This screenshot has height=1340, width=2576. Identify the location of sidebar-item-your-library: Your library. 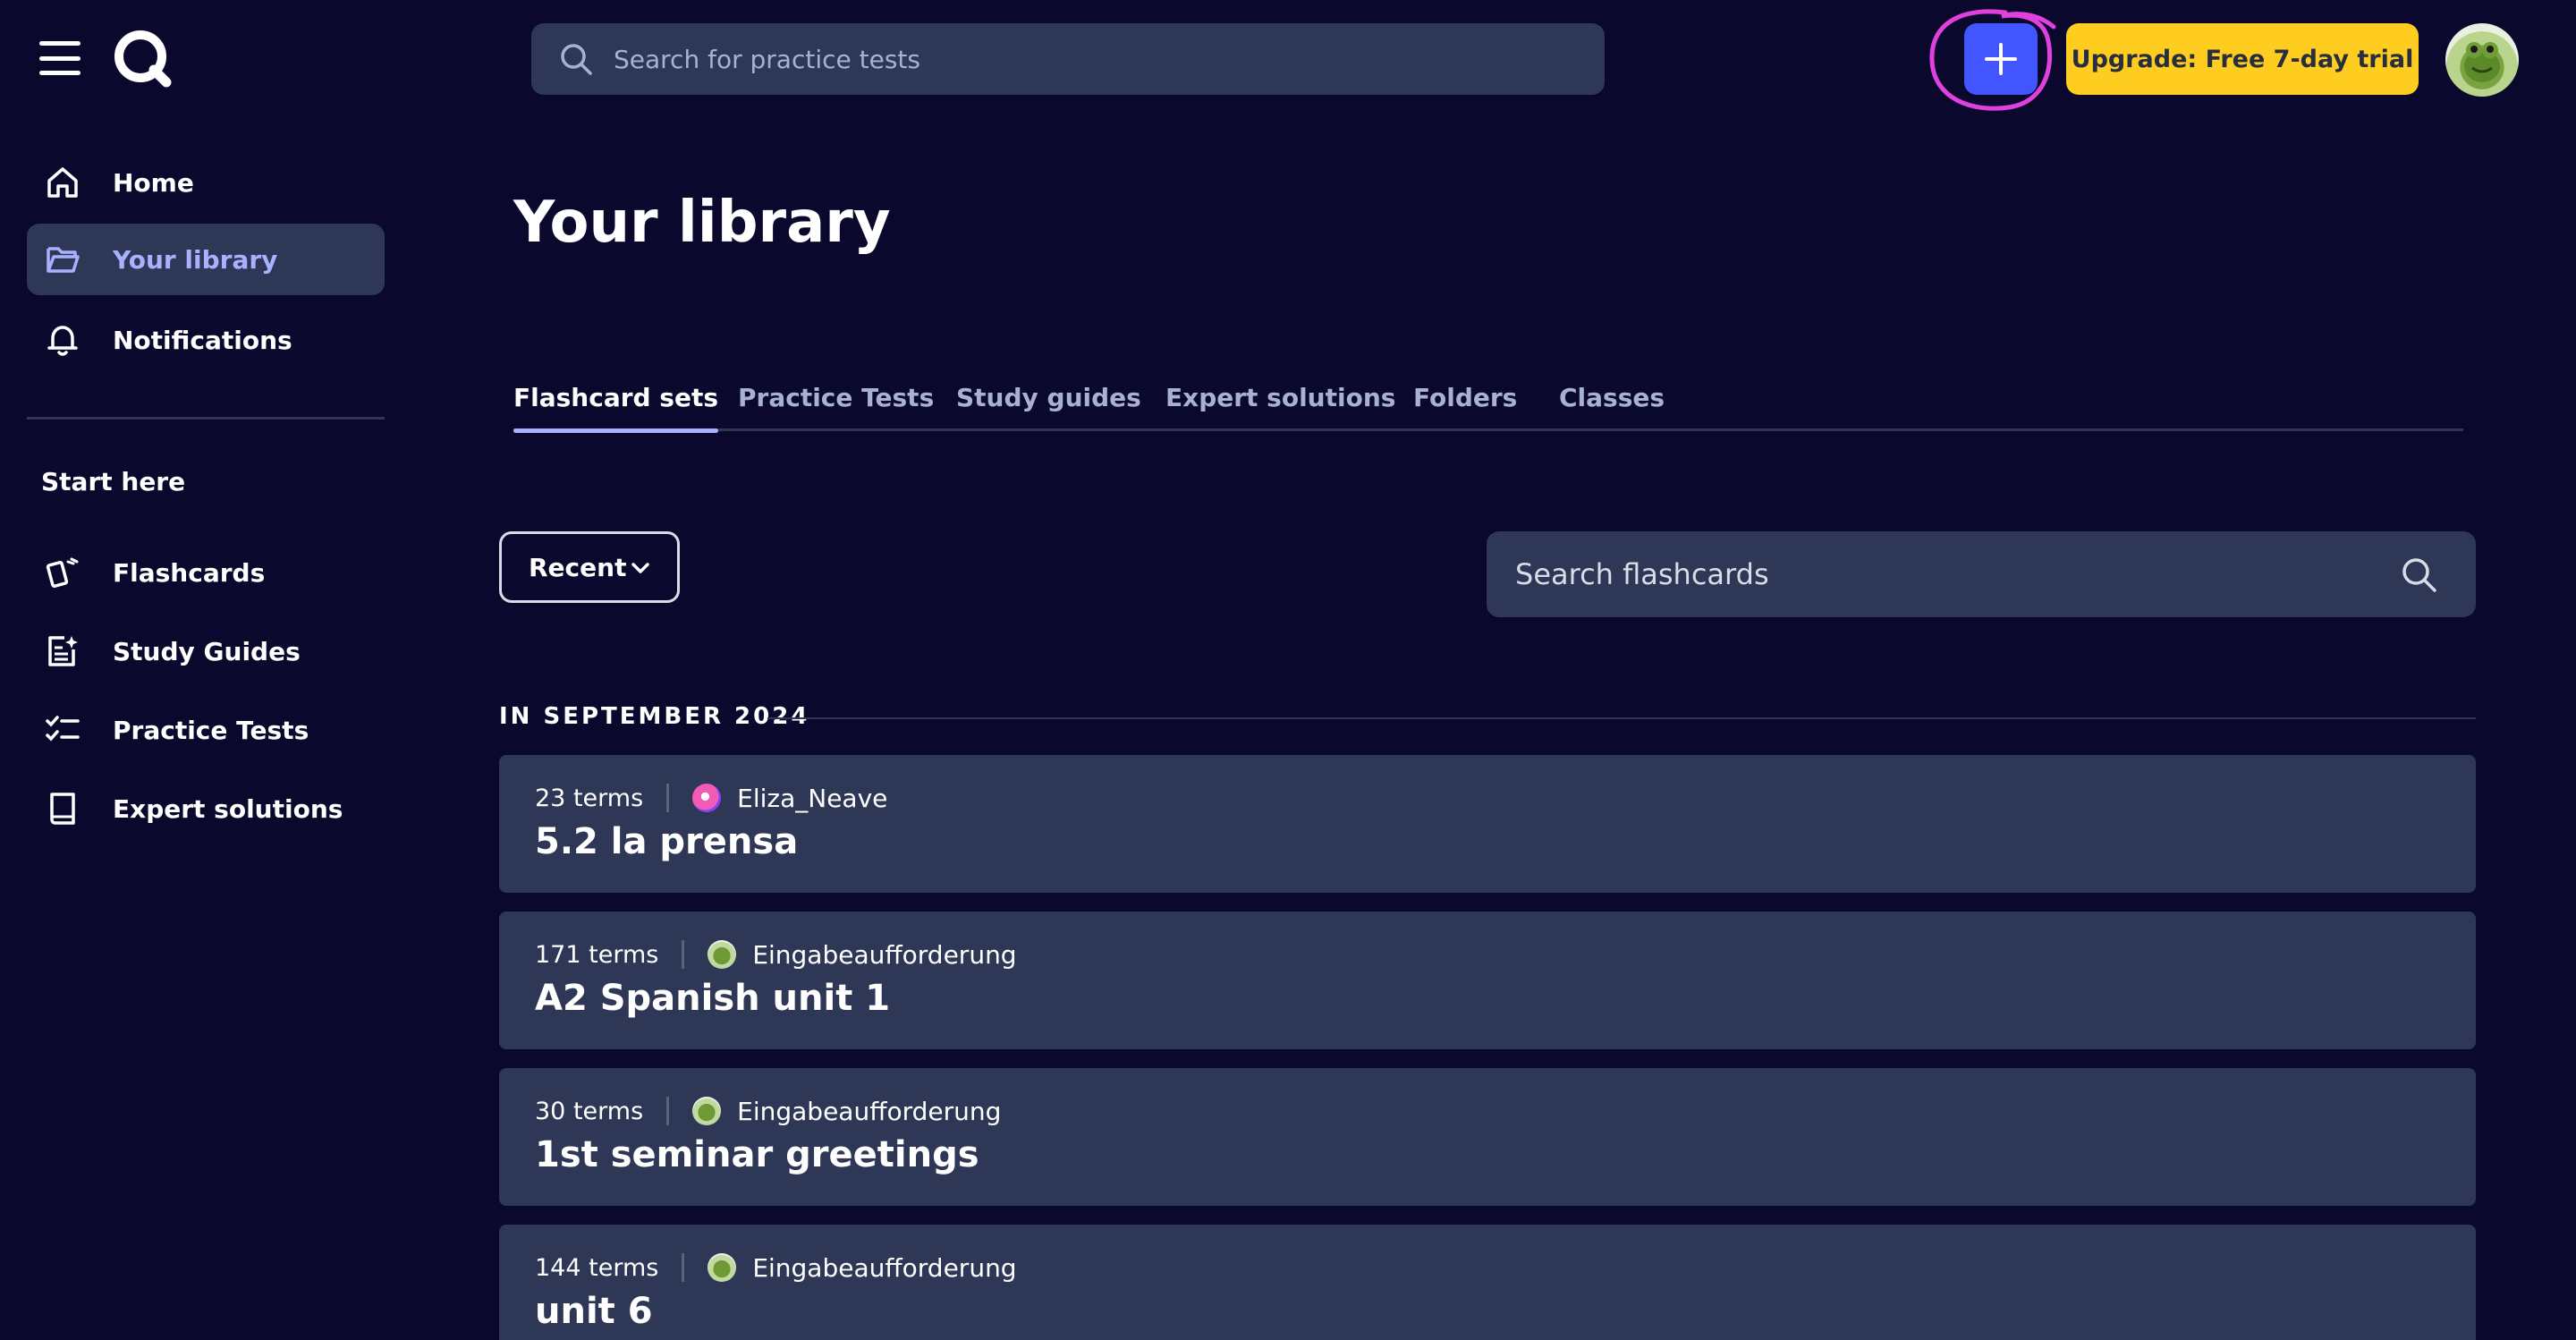
(206, 259).